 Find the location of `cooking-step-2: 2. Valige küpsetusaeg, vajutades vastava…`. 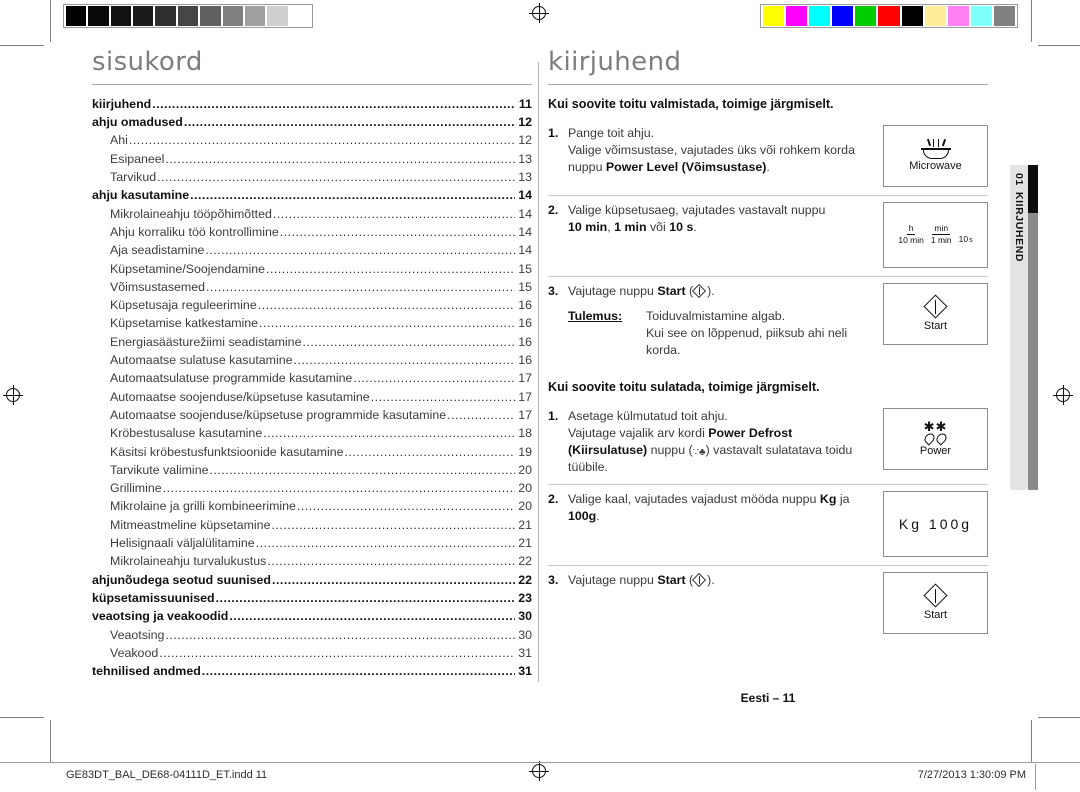

cooking-step-2: 2. Valige küpsetusaeg, vajutades vastava… is located at coordinates (768, 235).